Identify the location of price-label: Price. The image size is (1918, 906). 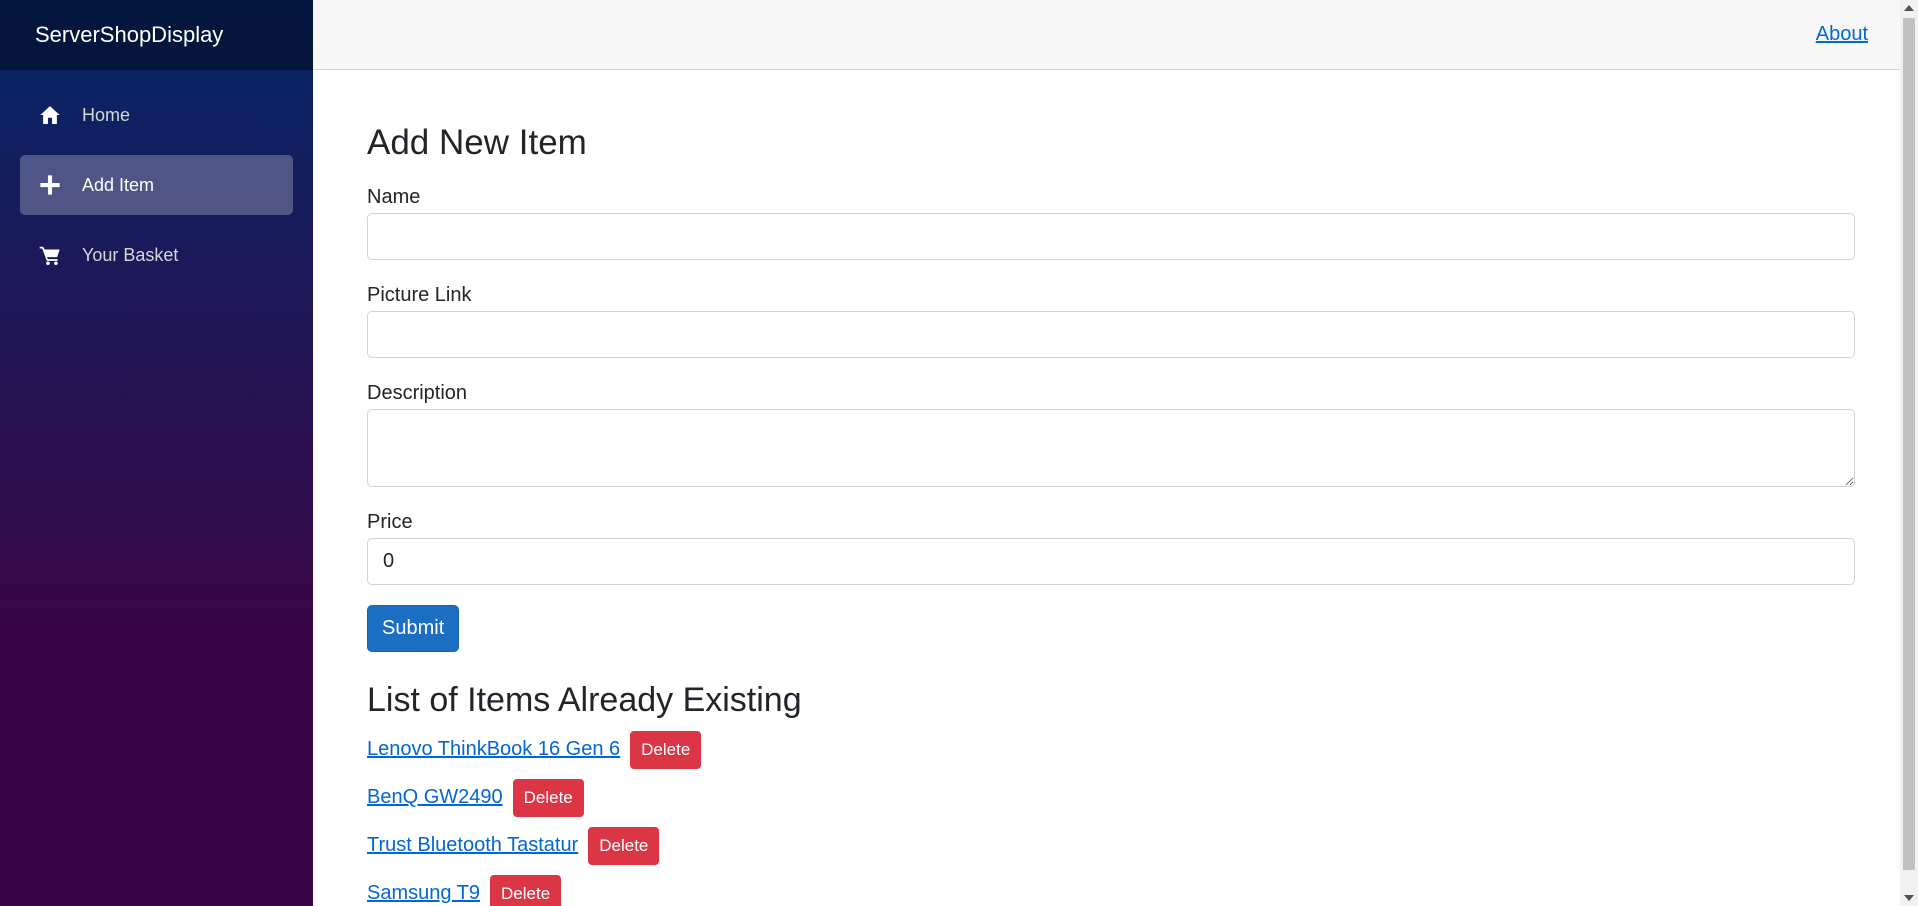
(390, 522).